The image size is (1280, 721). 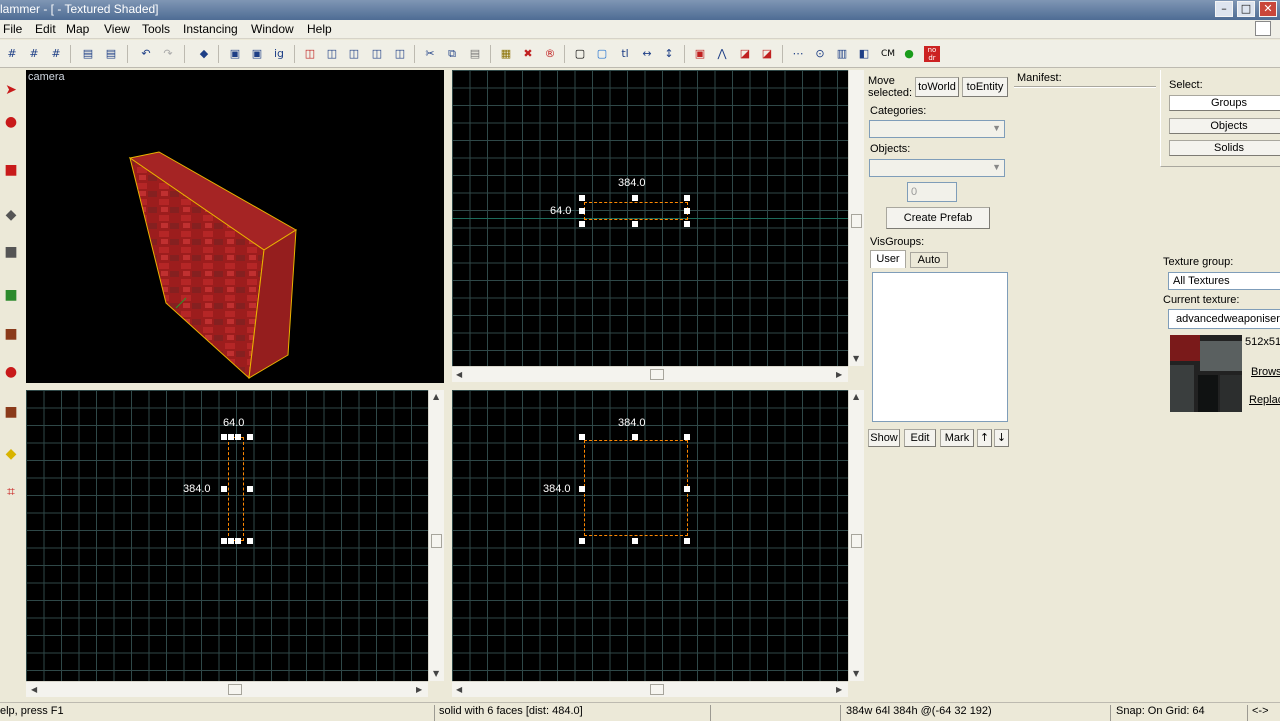 What do you see at coordinates (11, 334) in the screenshot?
I see `apply-texture-icon: ■` at bounding box center [11, 334].